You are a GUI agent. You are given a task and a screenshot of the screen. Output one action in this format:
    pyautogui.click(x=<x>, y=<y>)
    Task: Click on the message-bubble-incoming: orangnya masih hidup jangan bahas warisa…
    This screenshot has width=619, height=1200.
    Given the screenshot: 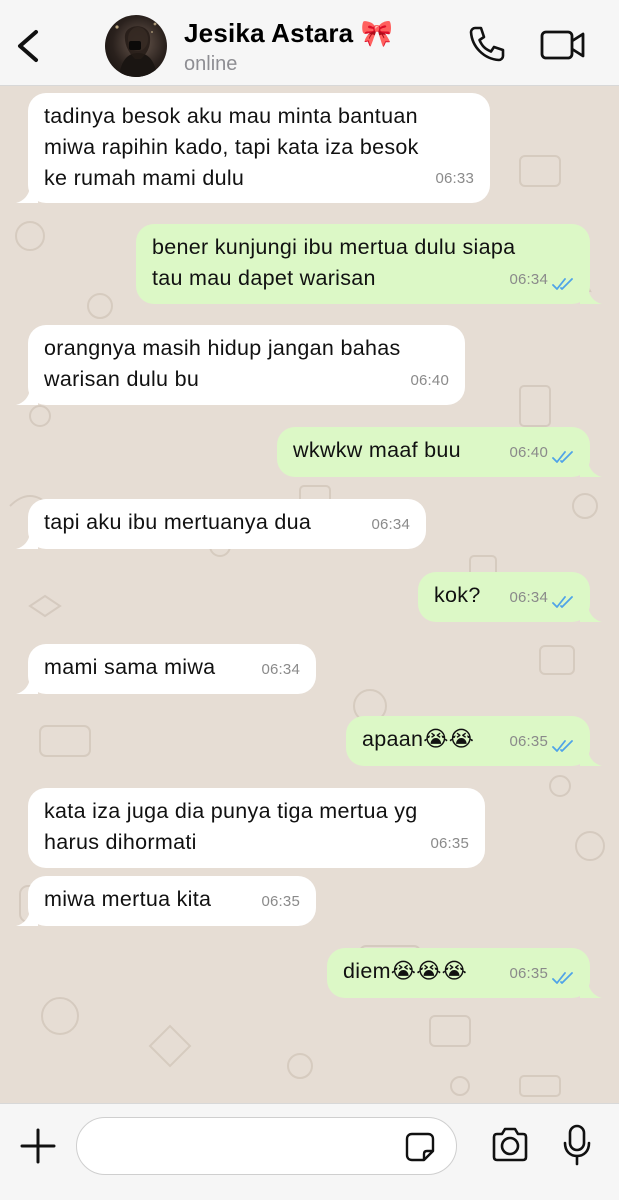 What is the action you would take?
    pyautogui.click(x=240, y=365)
    